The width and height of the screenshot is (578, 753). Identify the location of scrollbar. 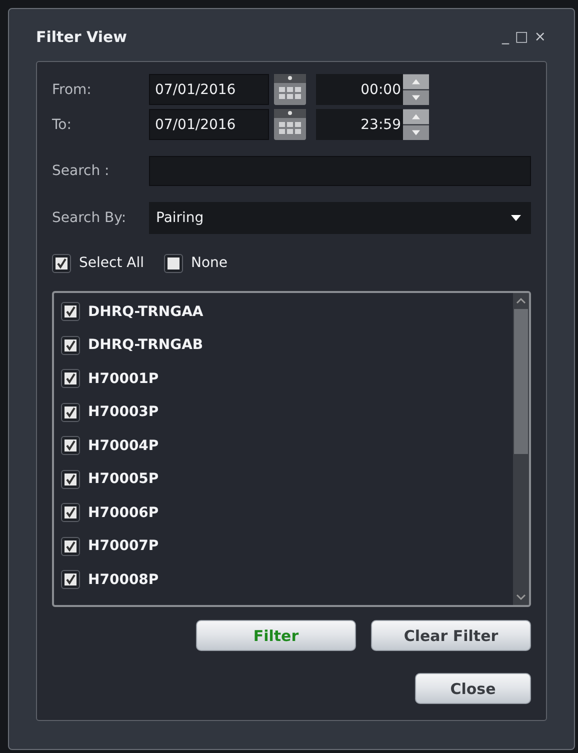
(521, 449).